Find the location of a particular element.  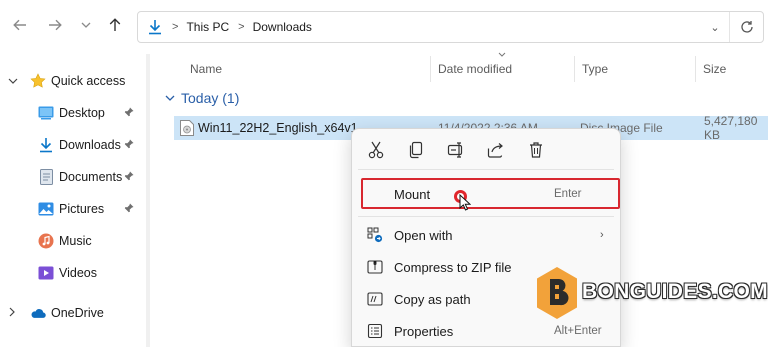

breadcrumb-this-pc: This PC is located at coordinates (207, 27).